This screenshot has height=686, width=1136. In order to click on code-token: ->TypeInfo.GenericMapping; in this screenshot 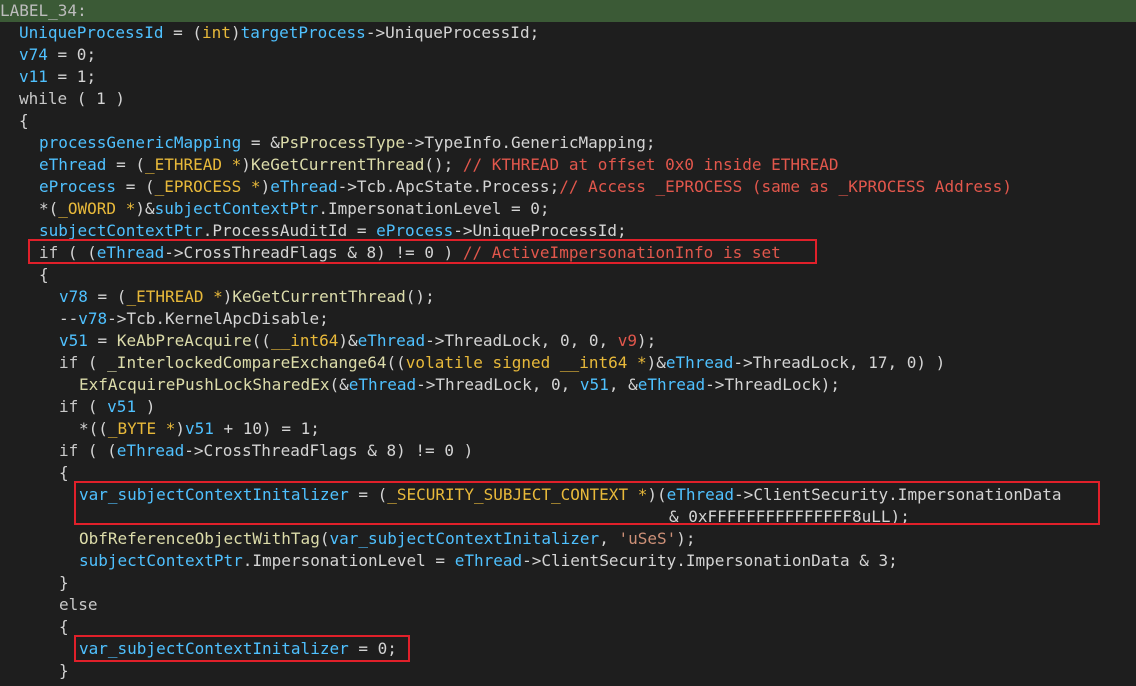, I will do `click(530, 142)`.